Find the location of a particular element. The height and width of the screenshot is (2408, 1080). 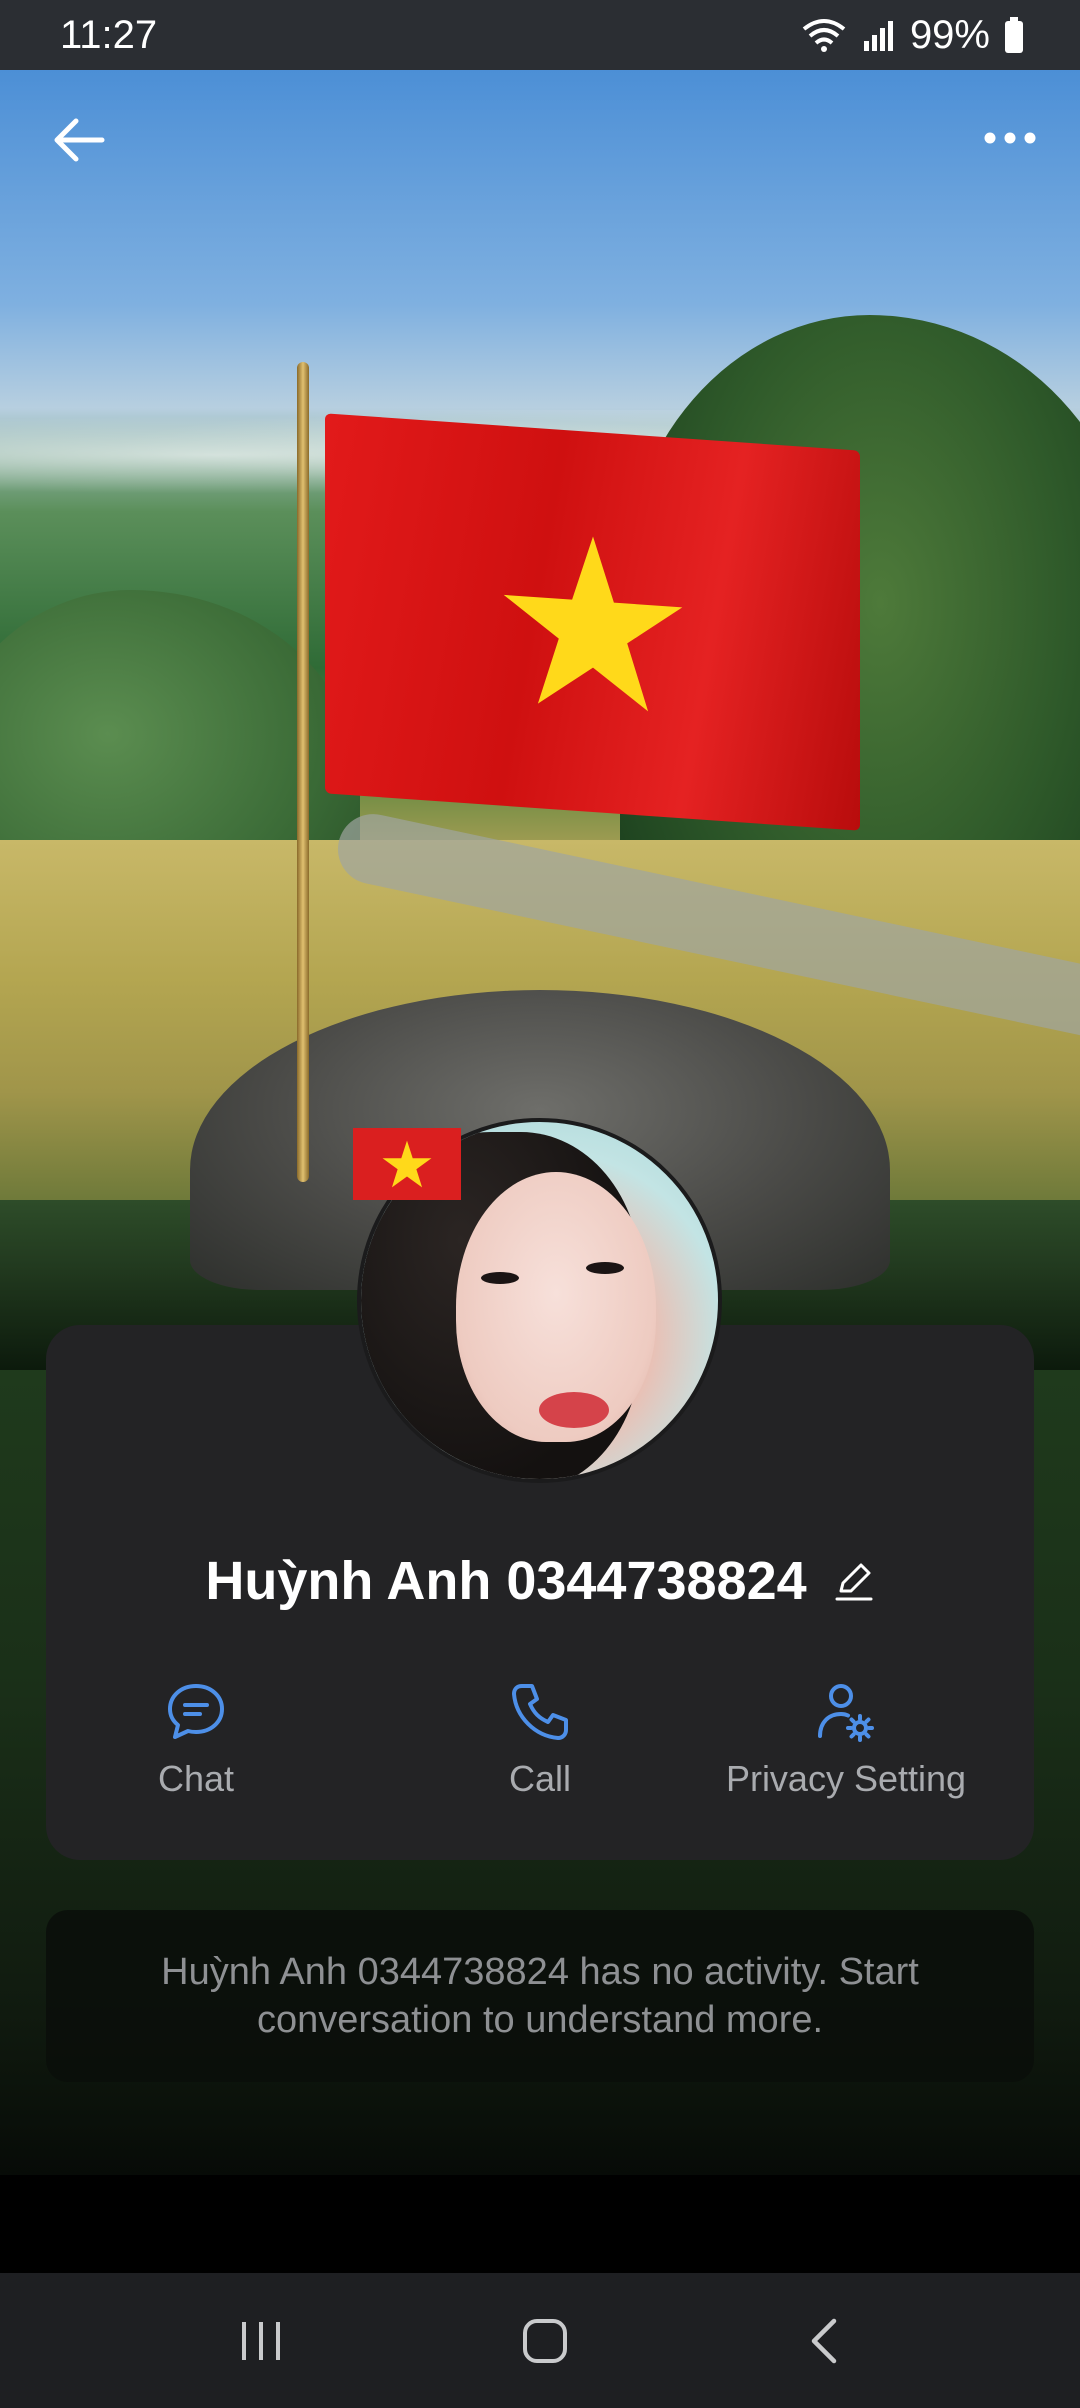

avatar-lips is located at coordinates (574, 1410).